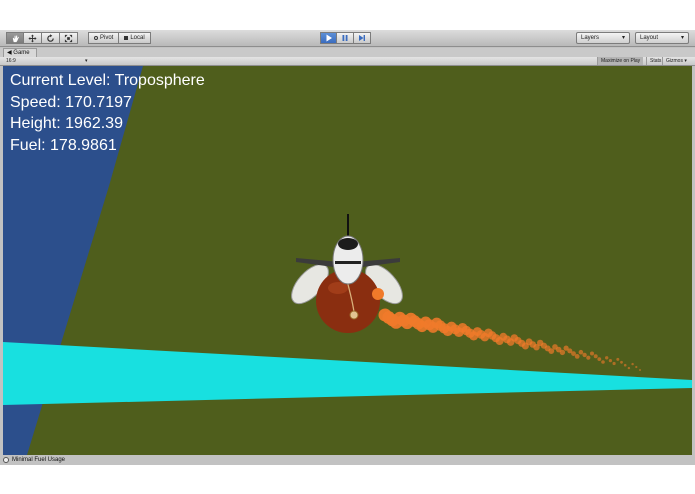 This screenshot has width=695, height=494. I want to click on game-tab-label: Game, so click(21, 53).